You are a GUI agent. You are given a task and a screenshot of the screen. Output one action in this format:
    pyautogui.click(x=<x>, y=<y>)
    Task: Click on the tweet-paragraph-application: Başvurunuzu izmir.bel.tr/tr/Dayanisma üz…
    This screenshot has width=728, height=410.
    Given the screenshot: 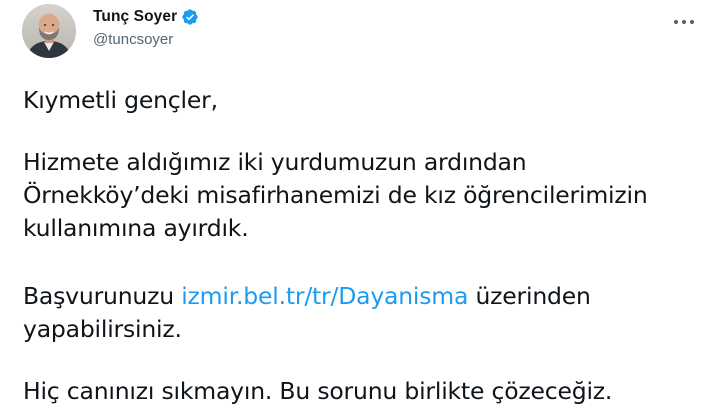 What is the action you would take?
    pyautogui.click(x=307, y=313)
    